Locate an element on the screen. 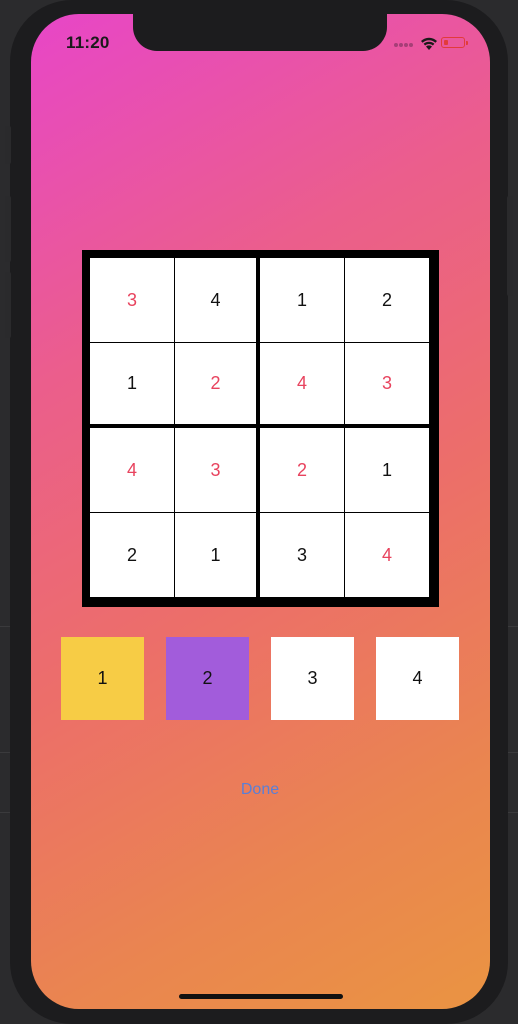 Image resolution: width=518 pixels, height=1024 pixels. number-choice-3: 3 is located at coordinates (312, 678).